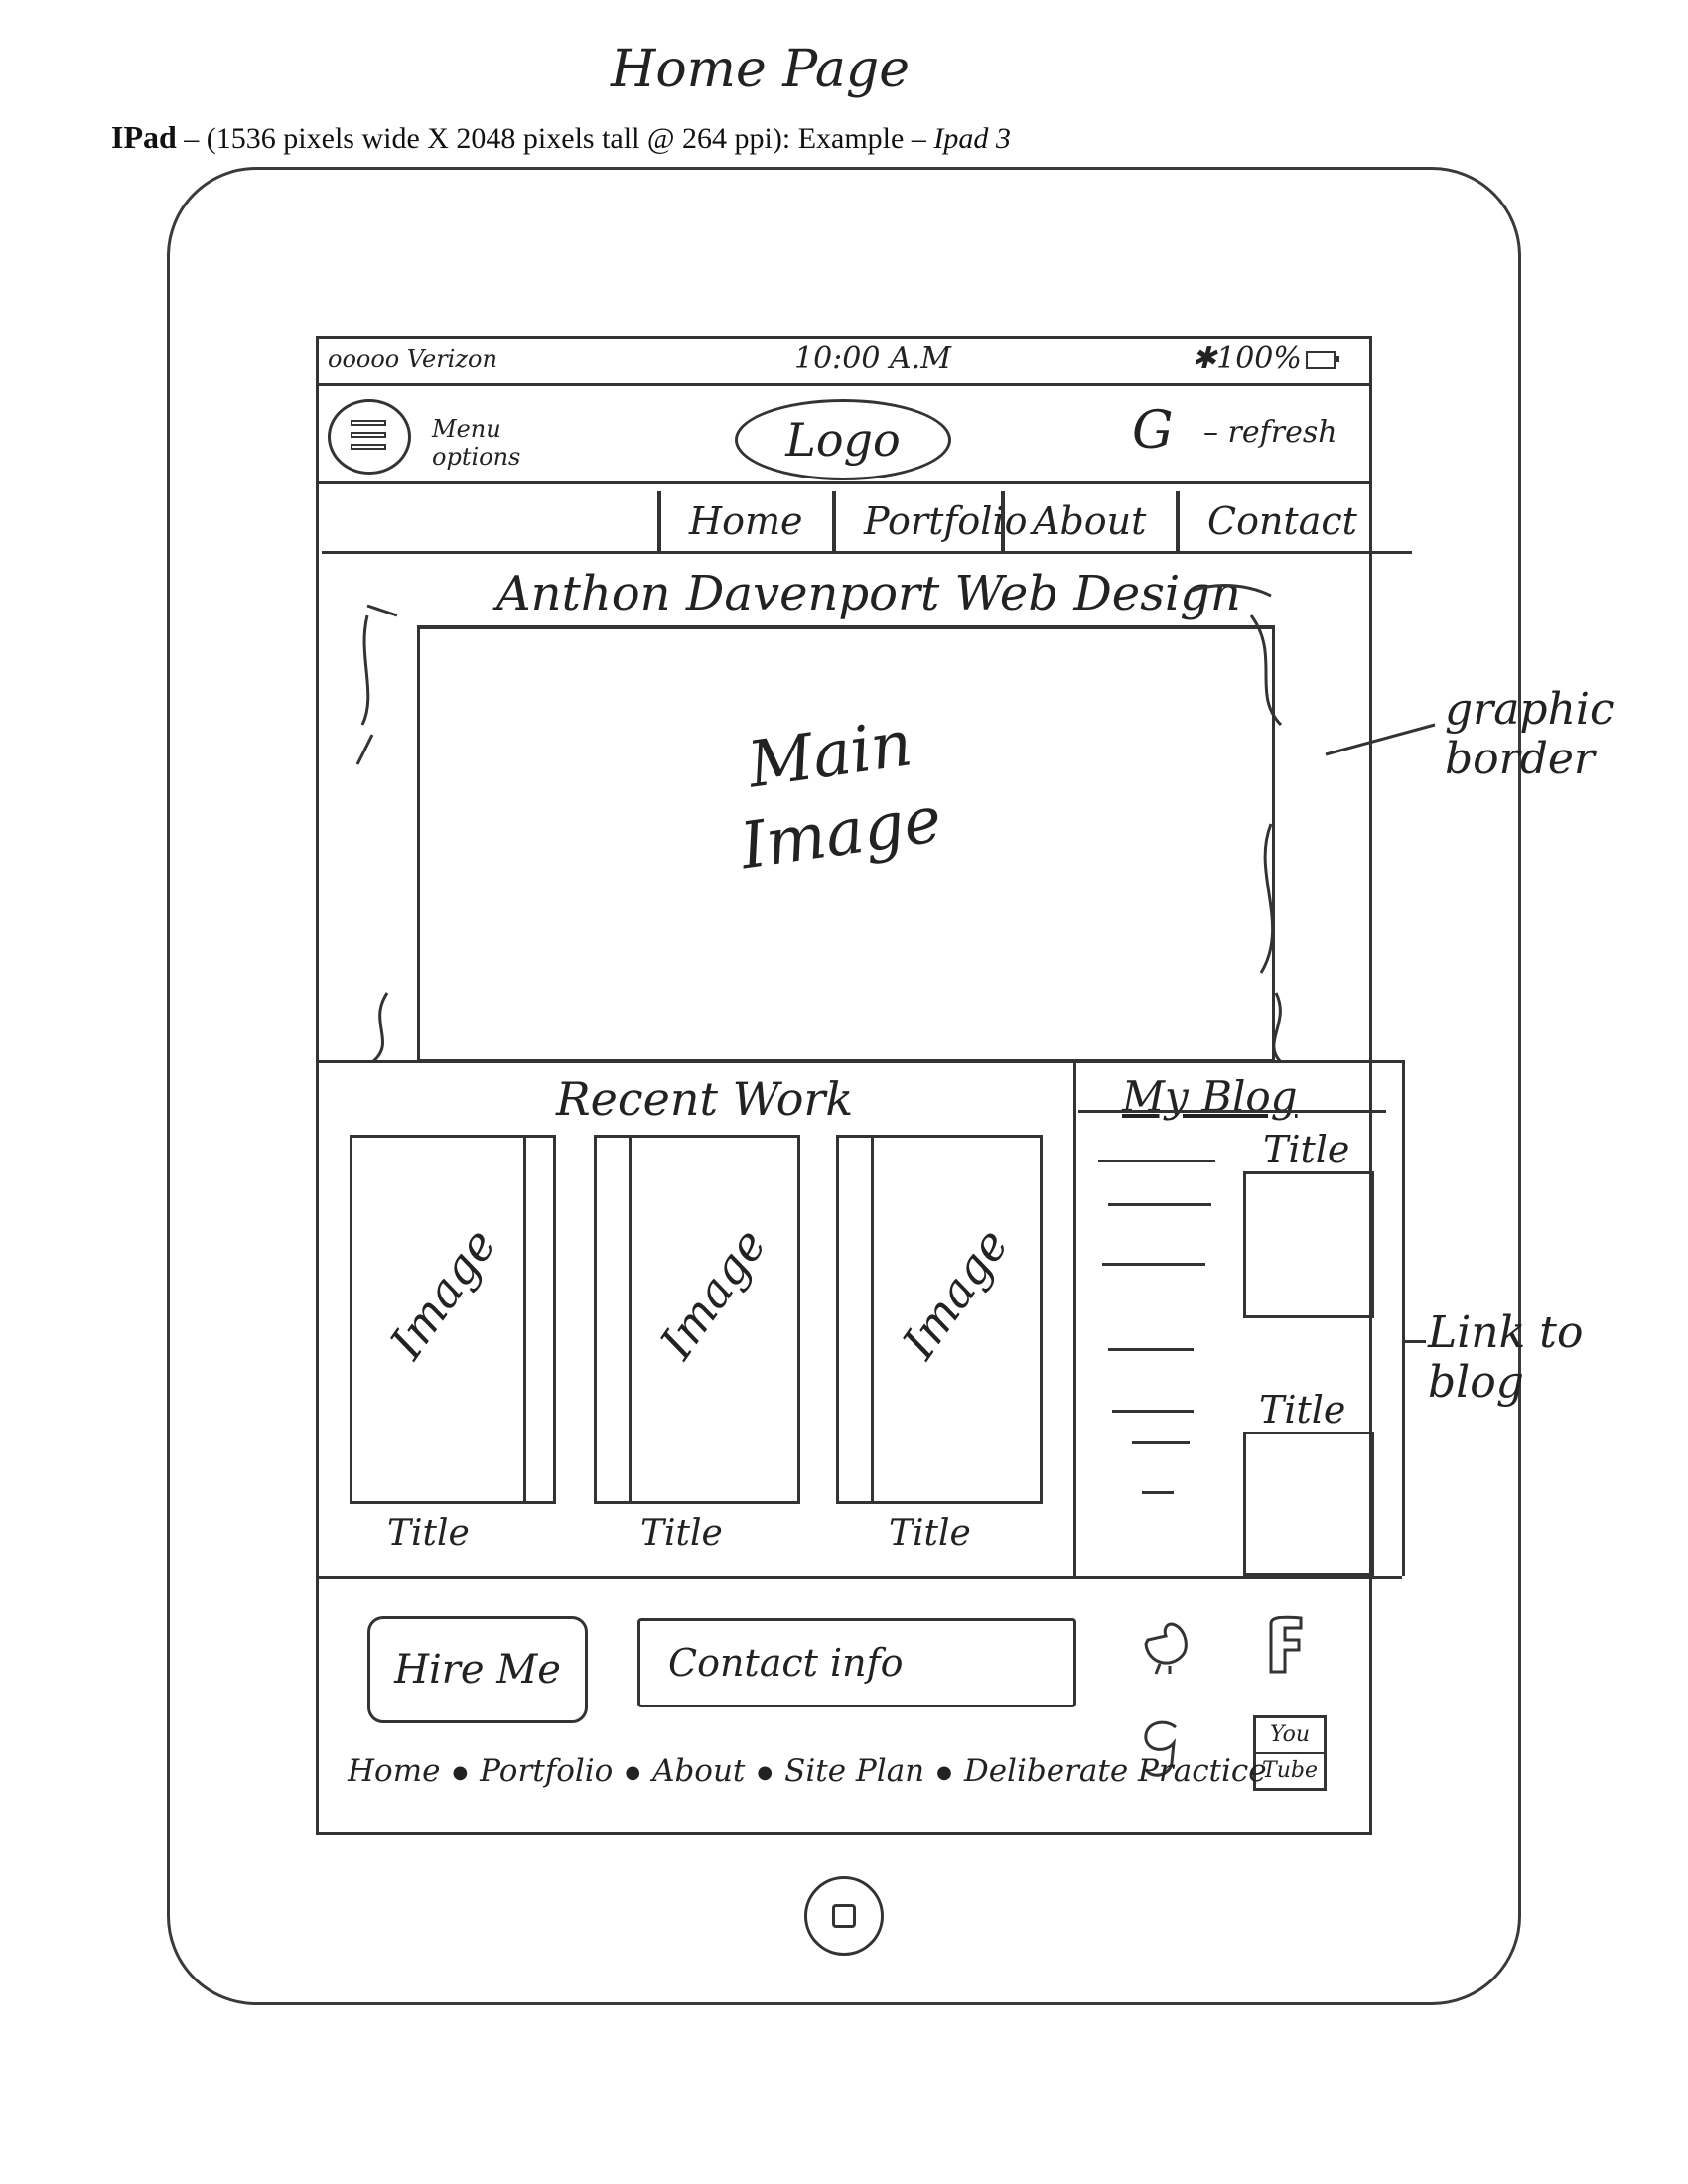 The width and height of the screenshot is (1688, 2184). Describe the element at coordinates (394, 1771) in the screenshot. I see `footer-link-home: Home` at that location.